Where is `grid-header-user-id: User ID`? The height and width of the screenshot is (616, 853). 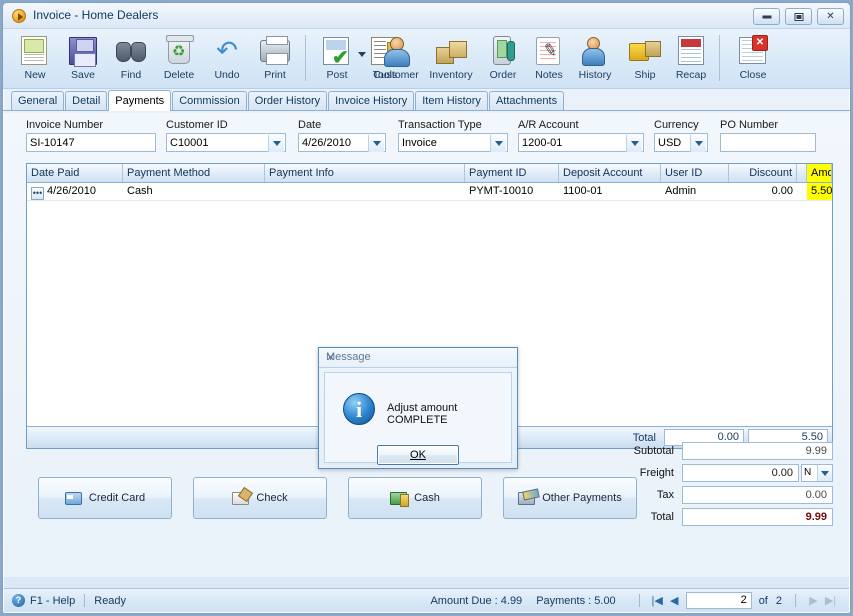
grid-header-user-id: User ID is located at coordinates (695, 173).